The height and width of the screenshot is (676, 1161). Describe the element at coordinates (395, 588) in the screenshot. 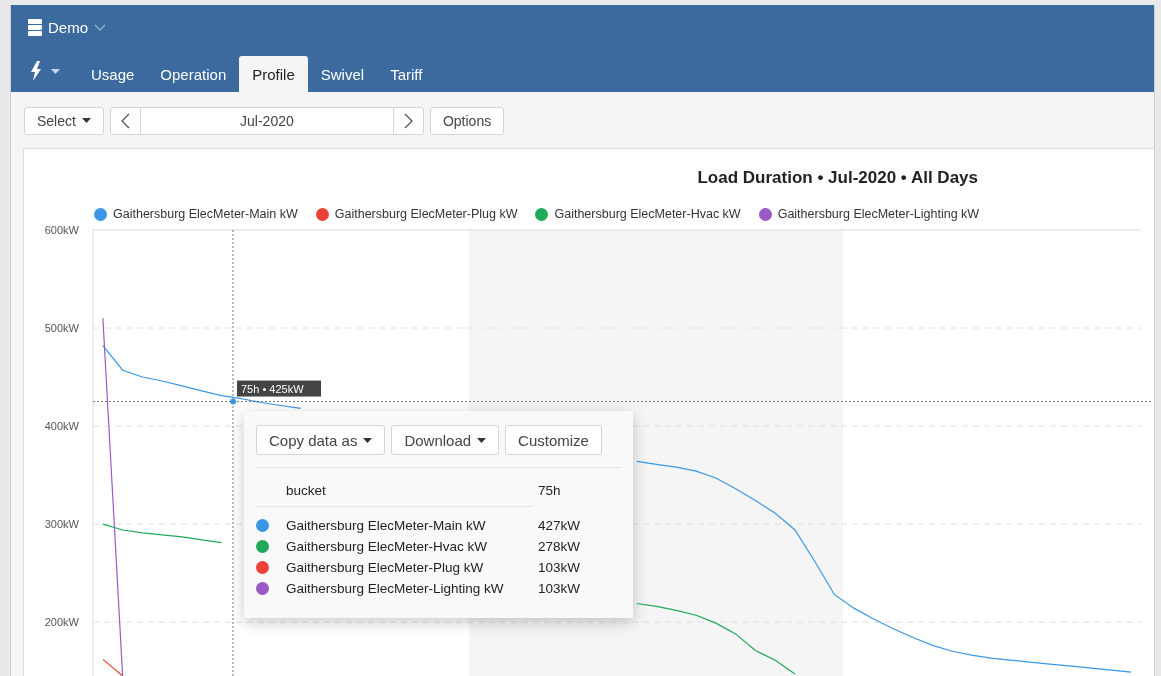

I see `series-name: Gaithersburg ElecMeter-Lighting kW` at that location.